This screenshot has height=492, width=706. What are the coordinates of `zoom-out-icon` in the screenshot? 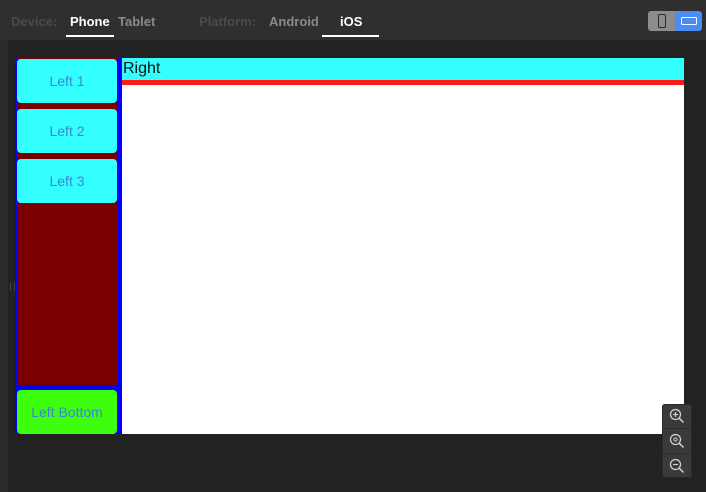 It's located at (677, 466).